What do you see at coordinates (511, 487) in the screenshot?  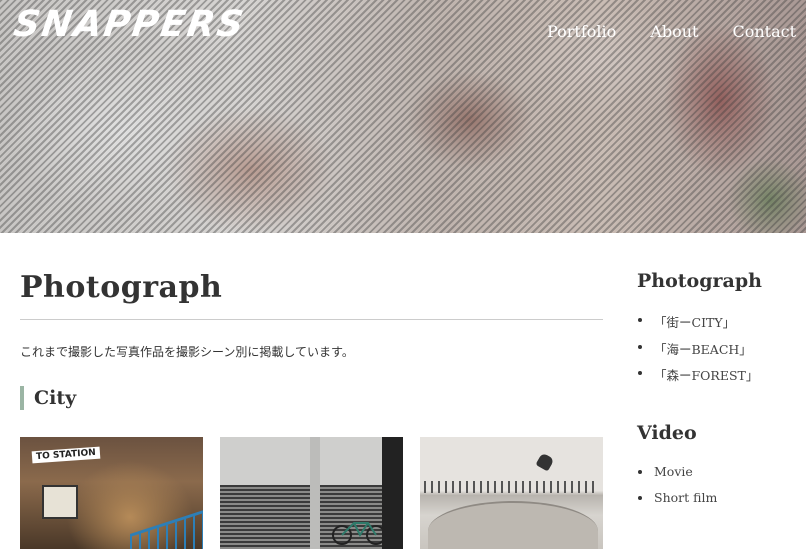 I see `crowd-shape` at bounding box center [511, 487].